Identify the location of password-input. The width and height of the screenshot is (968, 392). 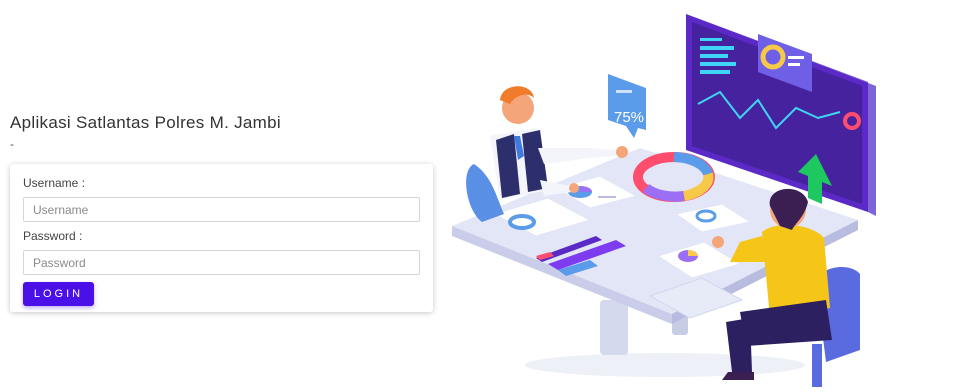
(221, 262).